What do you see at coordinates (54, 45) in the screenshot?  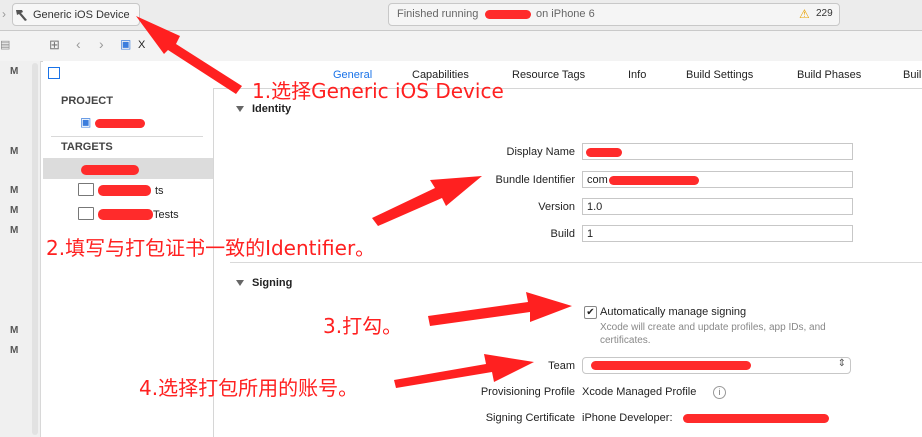 I see `related-items-grid-icon: ⊞` at bounding box center [54, 45].